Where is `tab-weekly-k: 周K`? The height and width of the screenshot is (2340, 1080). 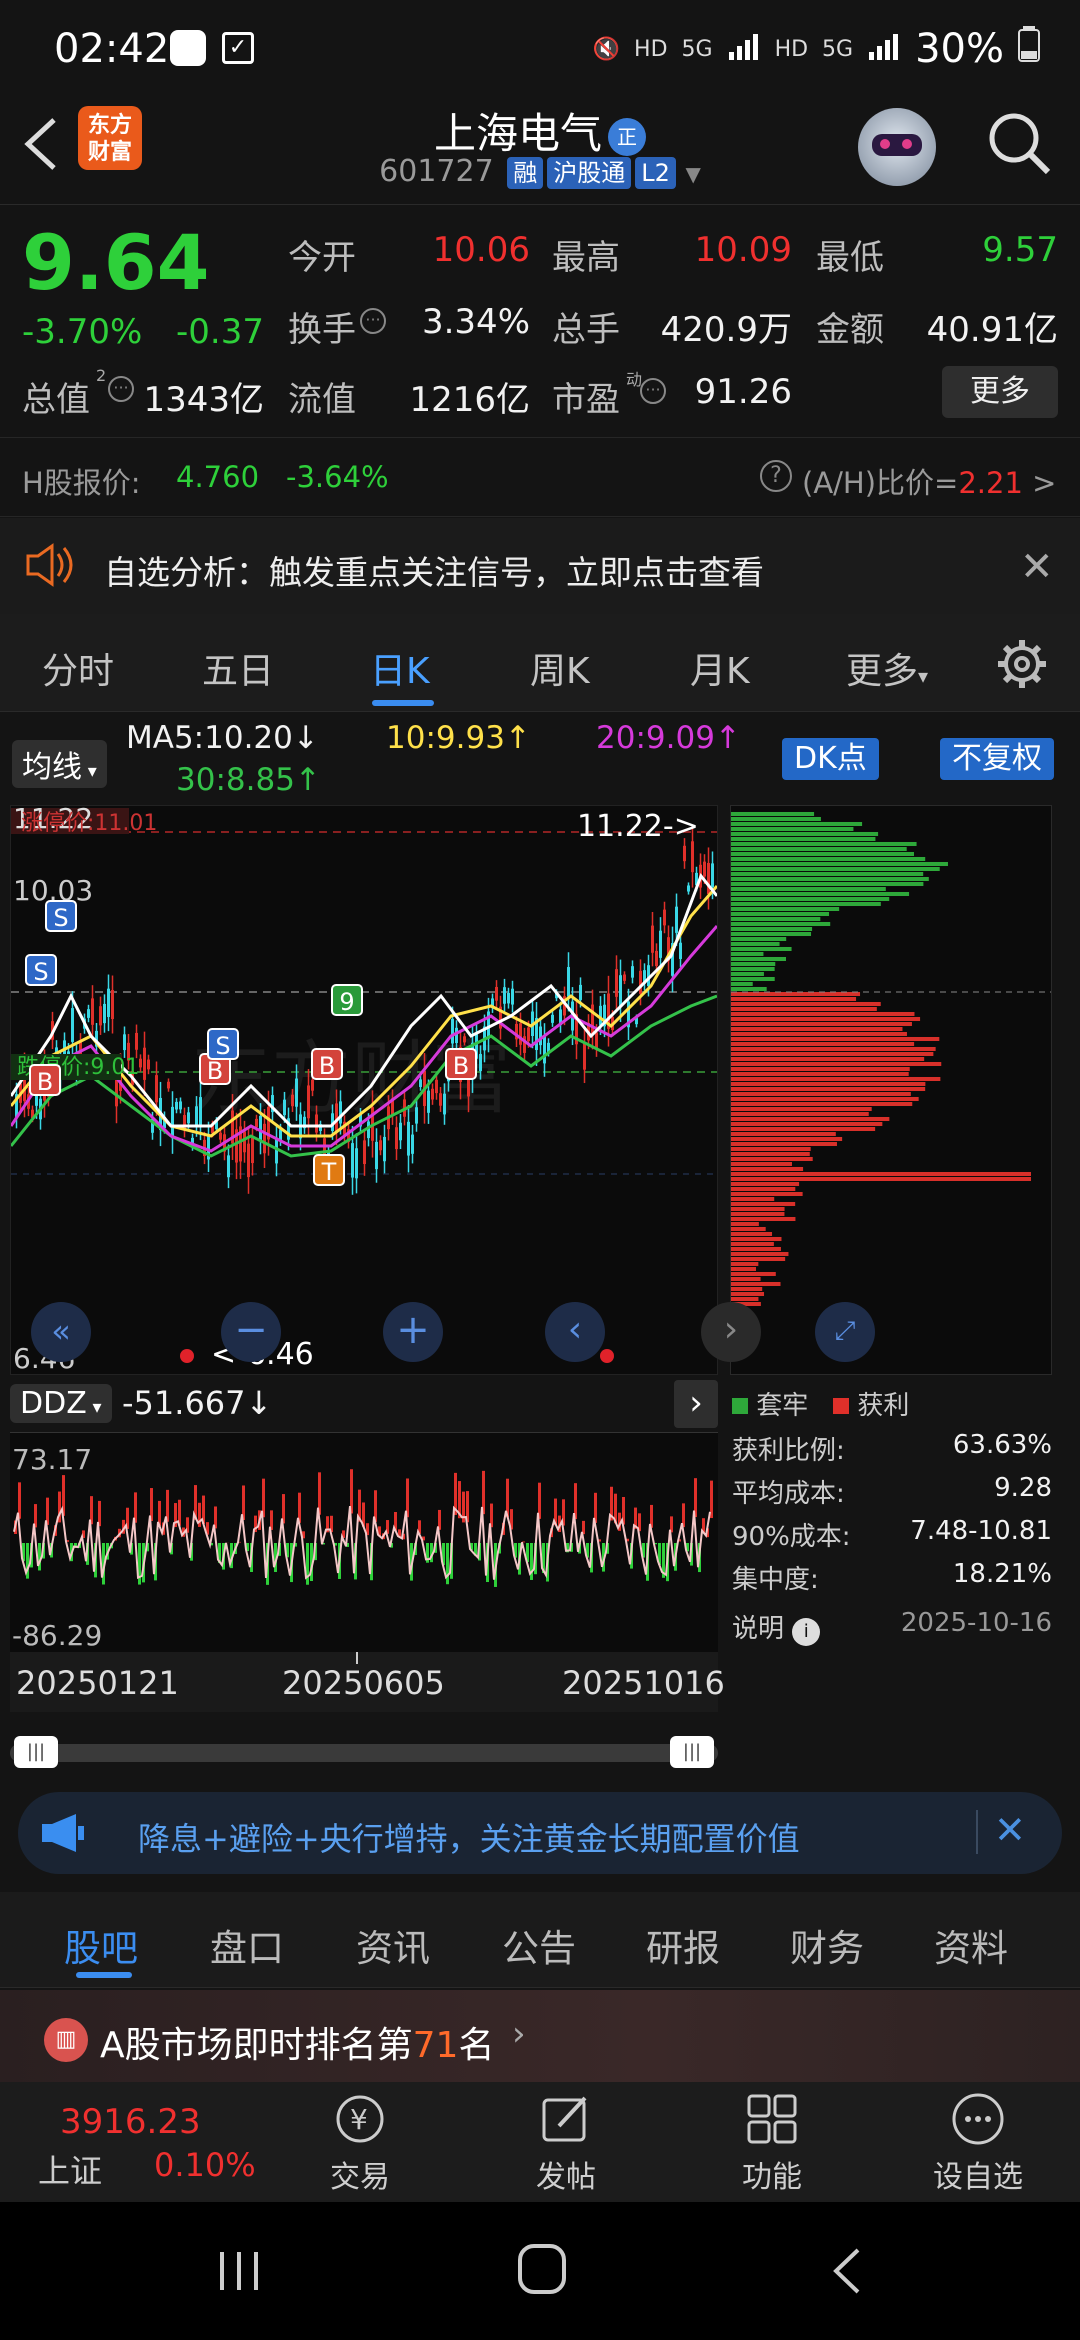
tab-weekly-k: 周K is located at coordinates (560, 668).